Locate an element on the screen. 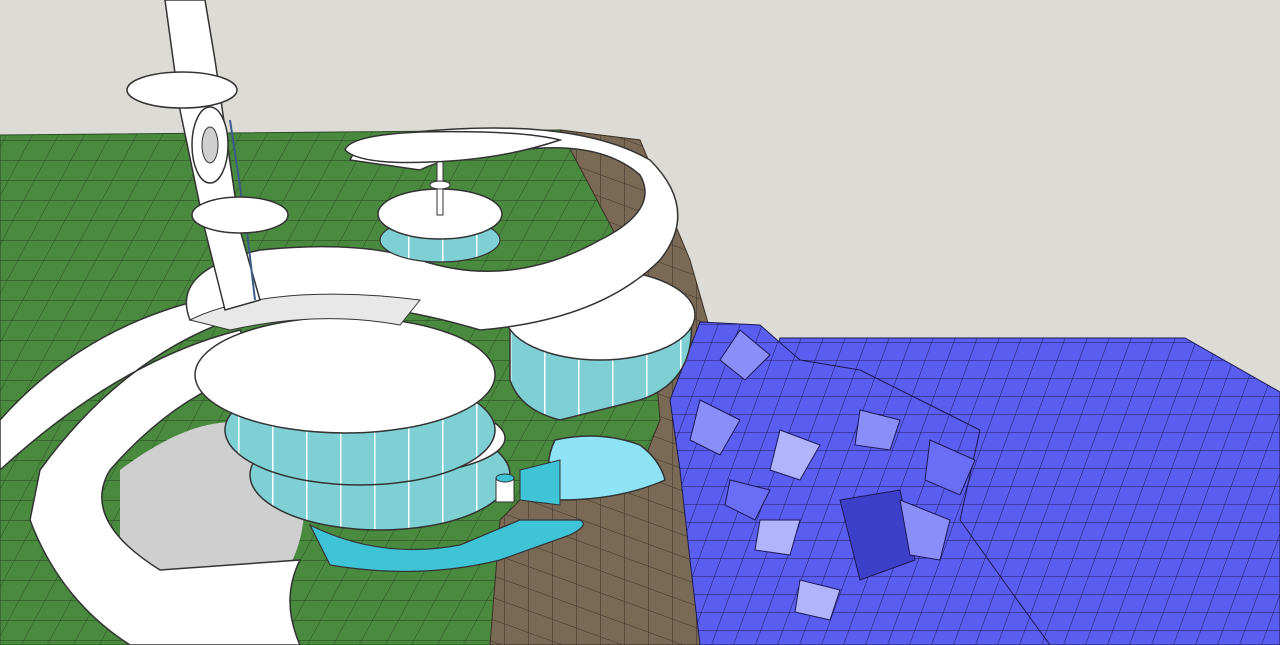 The width and height of the screenshot is (1280, 645). pool-column is located at coordinates (505, 488).